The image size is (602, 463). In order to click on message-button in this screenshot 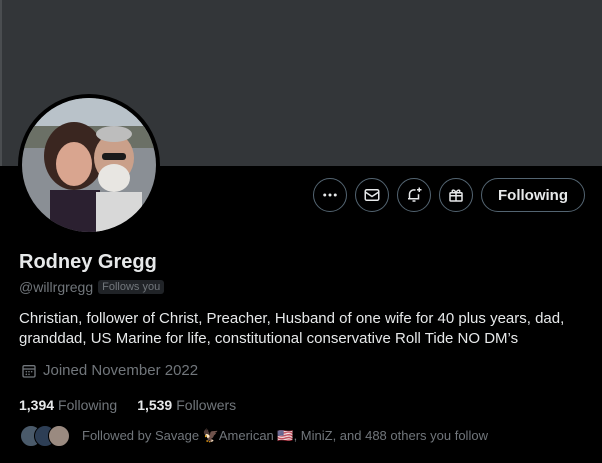, I will do `click(372, 195)`.